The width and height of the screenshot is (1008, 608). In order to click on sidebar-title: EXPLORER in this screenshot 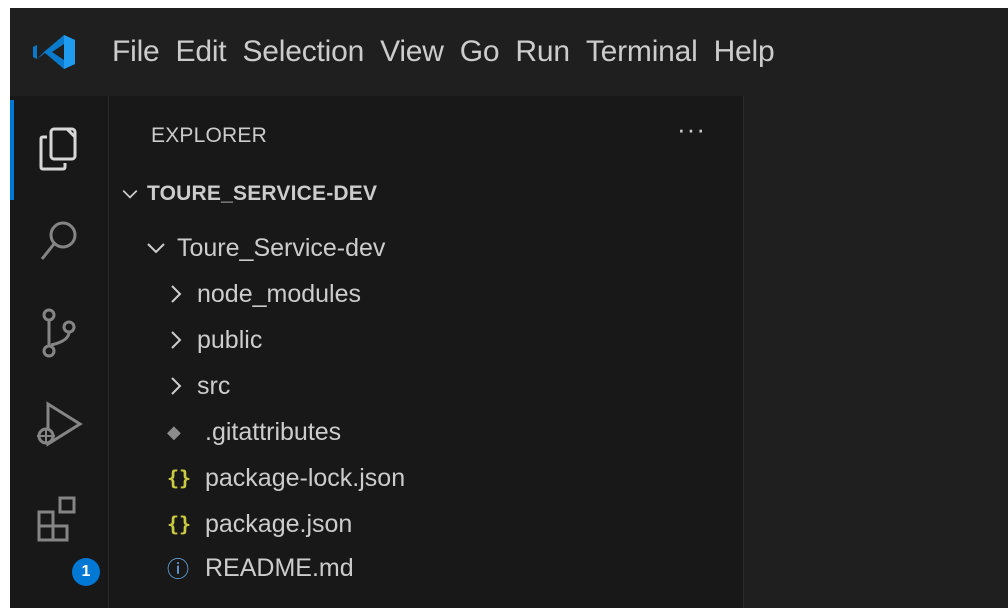, I will do `click(209, 135)`.